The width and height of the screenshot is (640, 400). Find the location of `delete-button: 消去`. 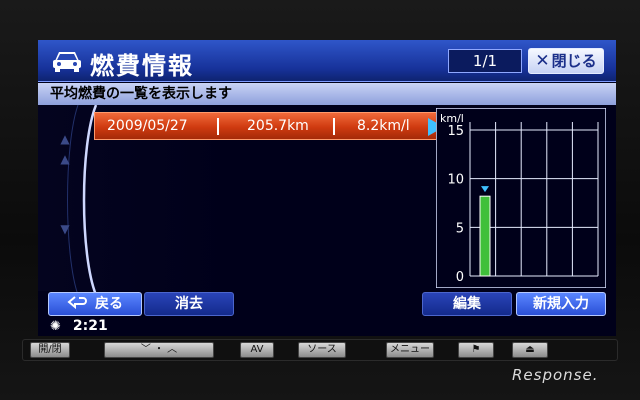

delete-button: 消去 is located at coordinates (189, 304).